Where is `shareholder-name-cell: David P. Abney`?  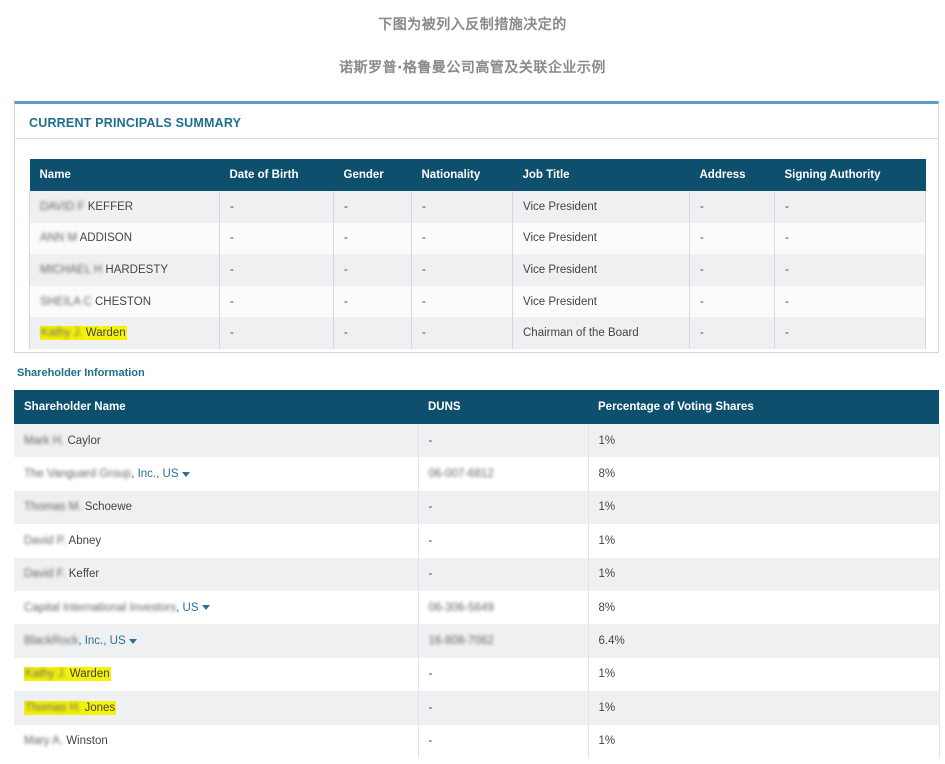 shareholder-name-cell: David P. Abney is located at coordinates (216, 541).